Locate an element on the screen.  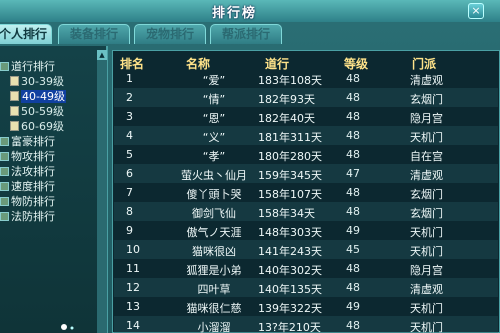
name-cell: 御剑飞仙 is located at coordinates (214, 213).